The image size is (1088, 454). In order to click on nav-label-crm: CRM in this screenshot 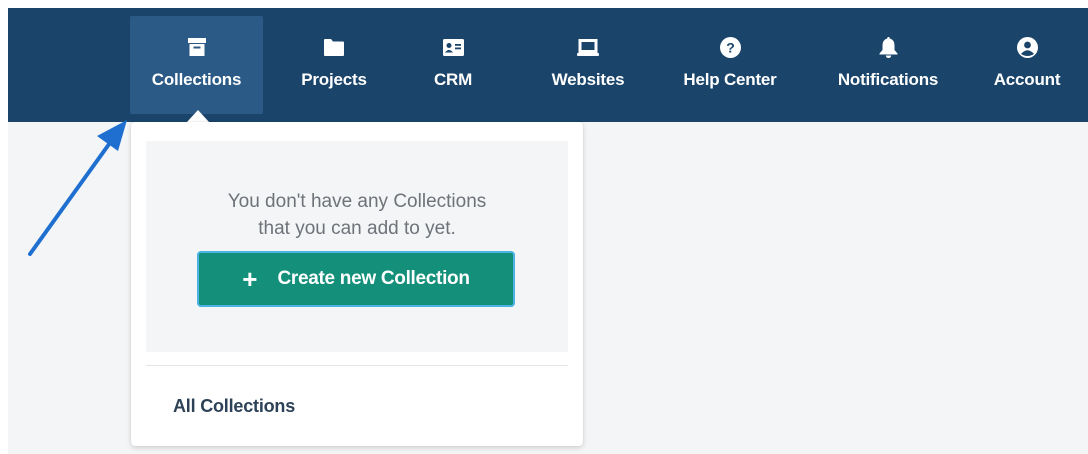, I will do `click(453, 79)`.